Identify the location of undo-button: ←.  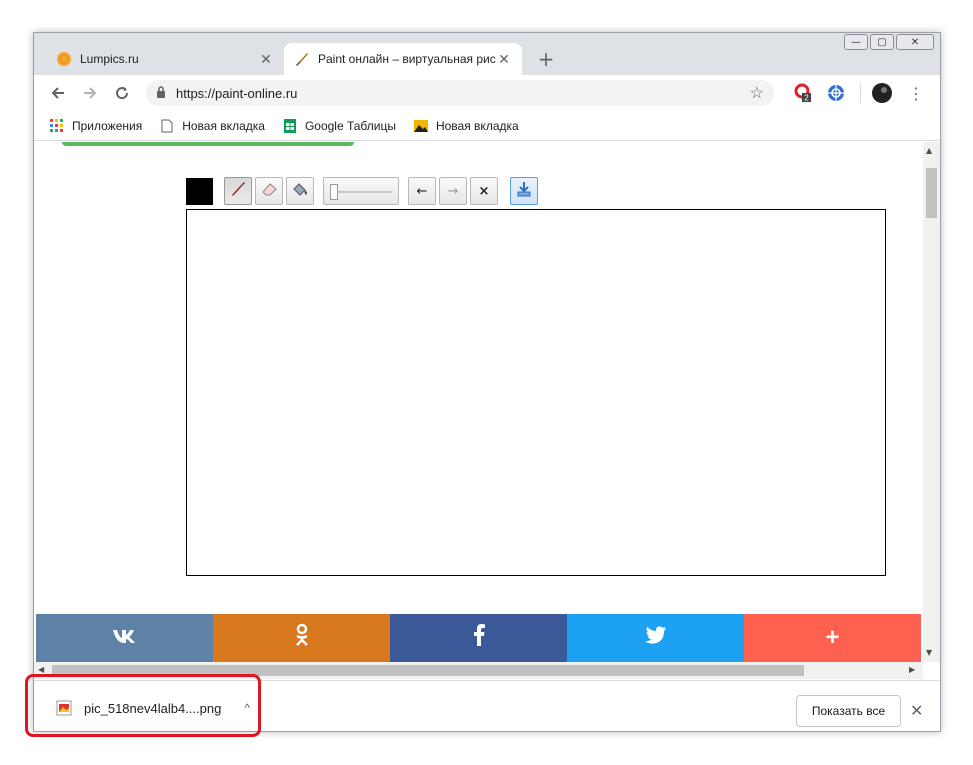
(422, 191).